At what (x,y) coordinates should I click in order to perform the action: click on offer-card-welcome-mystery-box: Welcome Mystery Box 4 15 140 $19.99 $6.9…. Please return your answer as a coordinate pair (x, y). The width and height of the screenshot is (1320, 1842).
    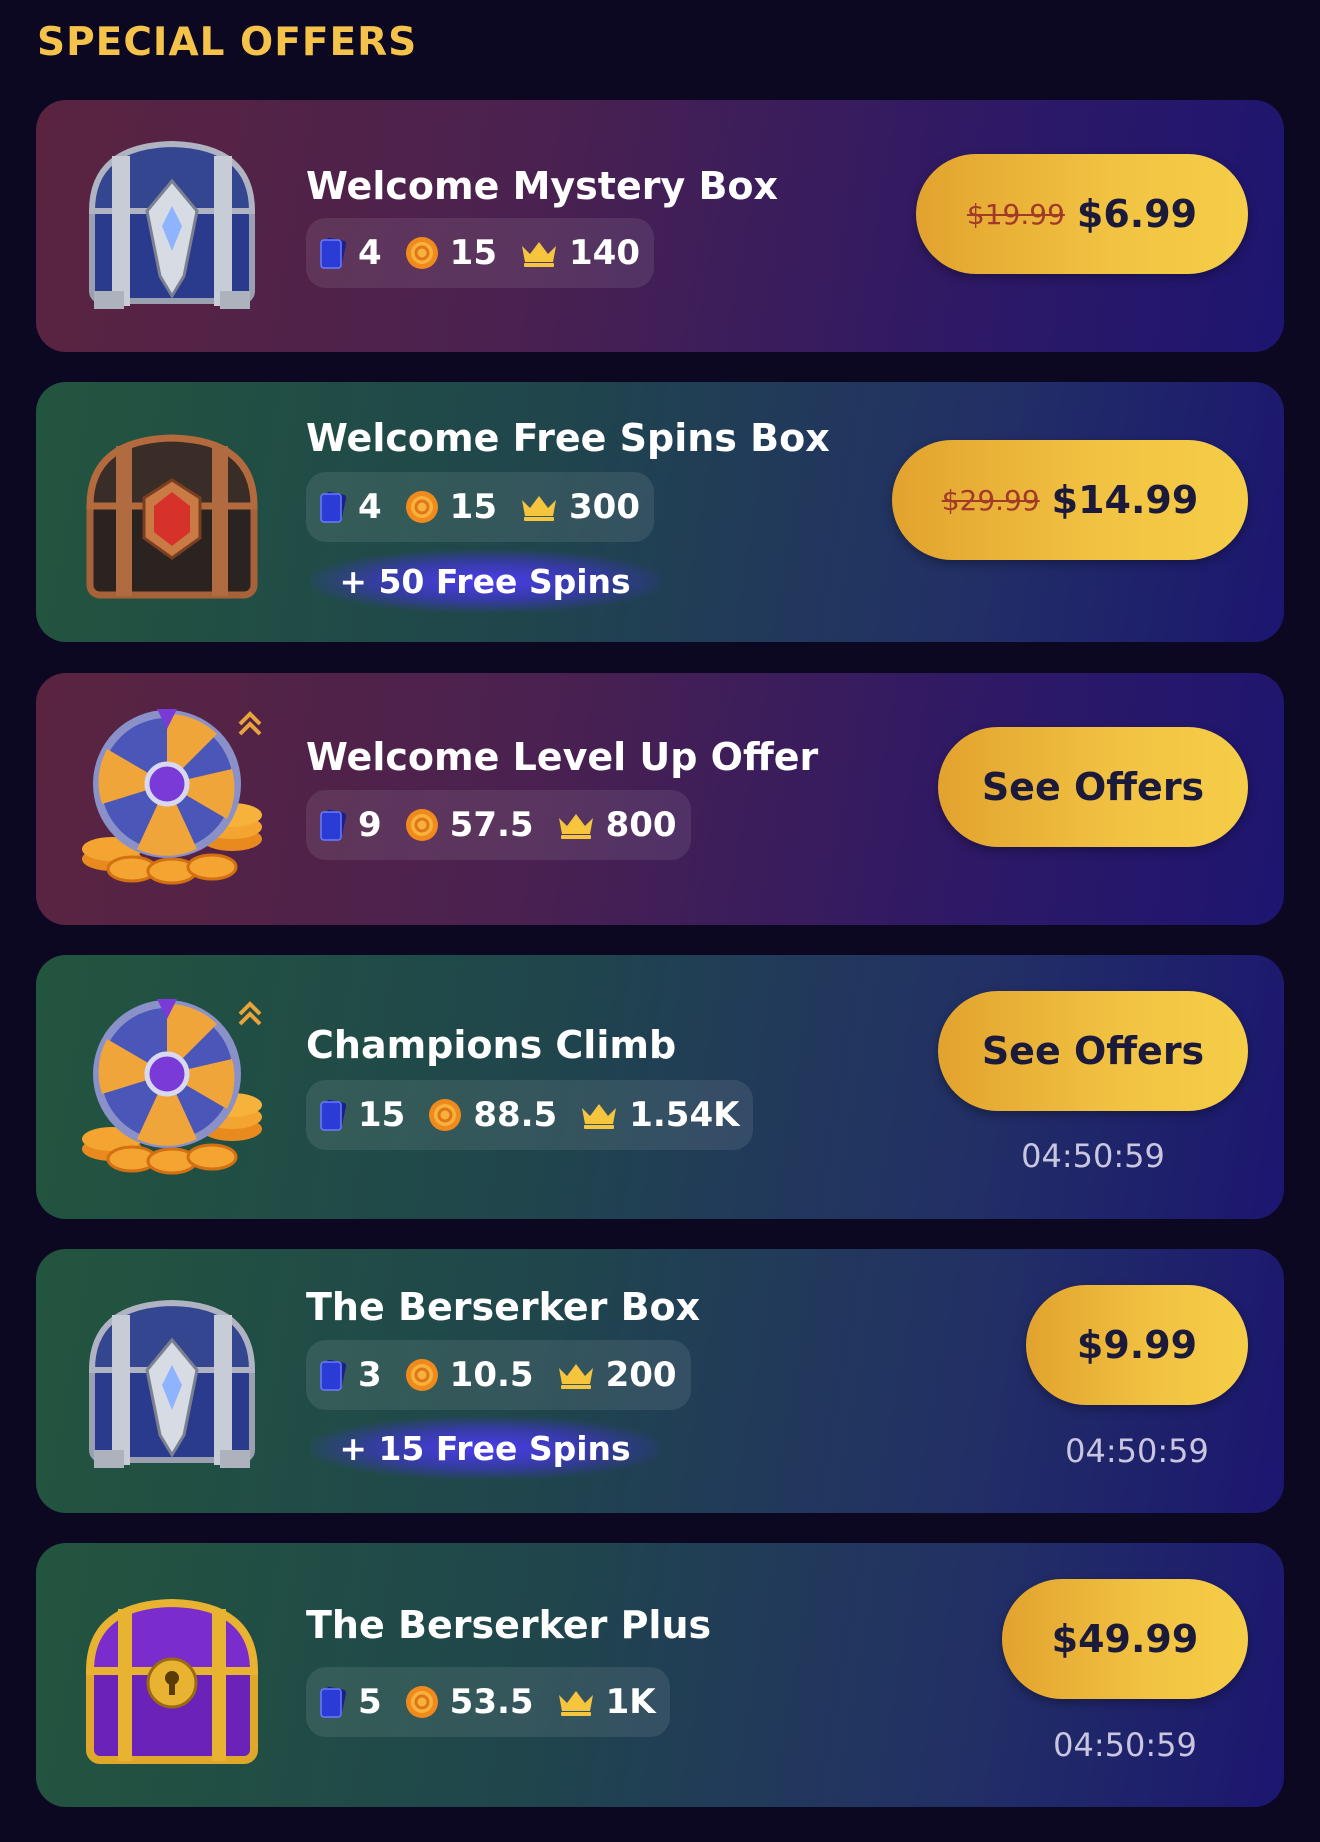
    Looking at the image, I should click on (660, 226).